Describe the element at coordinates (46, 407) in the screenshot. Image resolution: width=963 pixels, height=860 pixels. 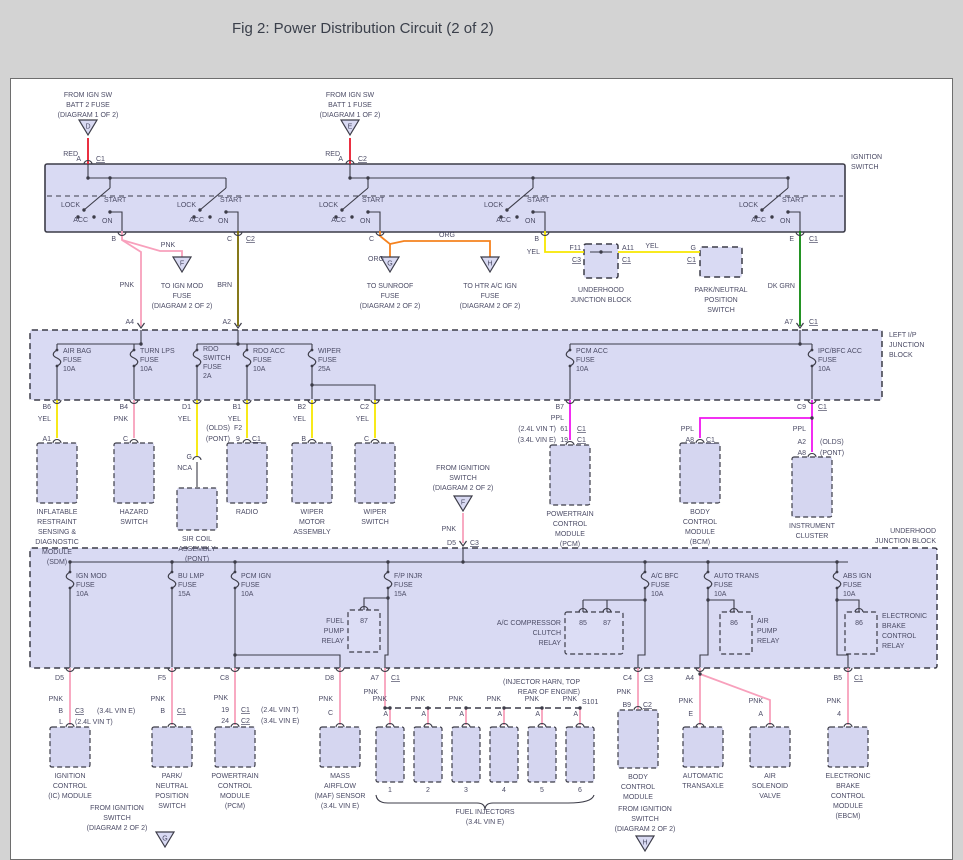
I see `label: B6` at that location.